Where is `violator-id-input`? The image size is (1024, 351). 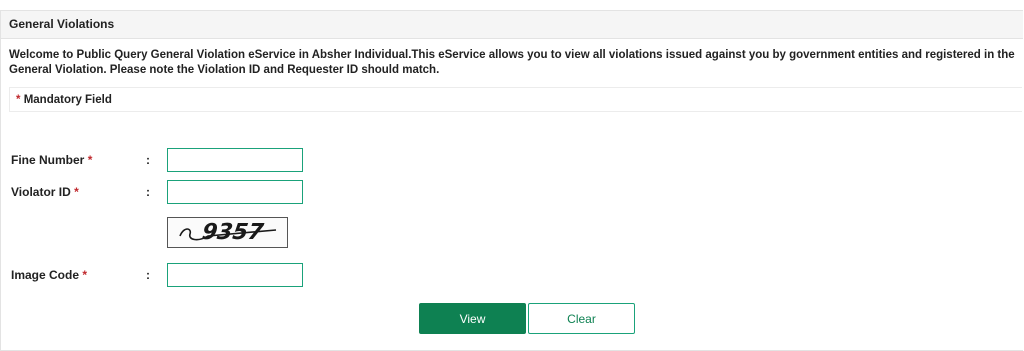 violator-id-input is located at coordinates (235, 192).